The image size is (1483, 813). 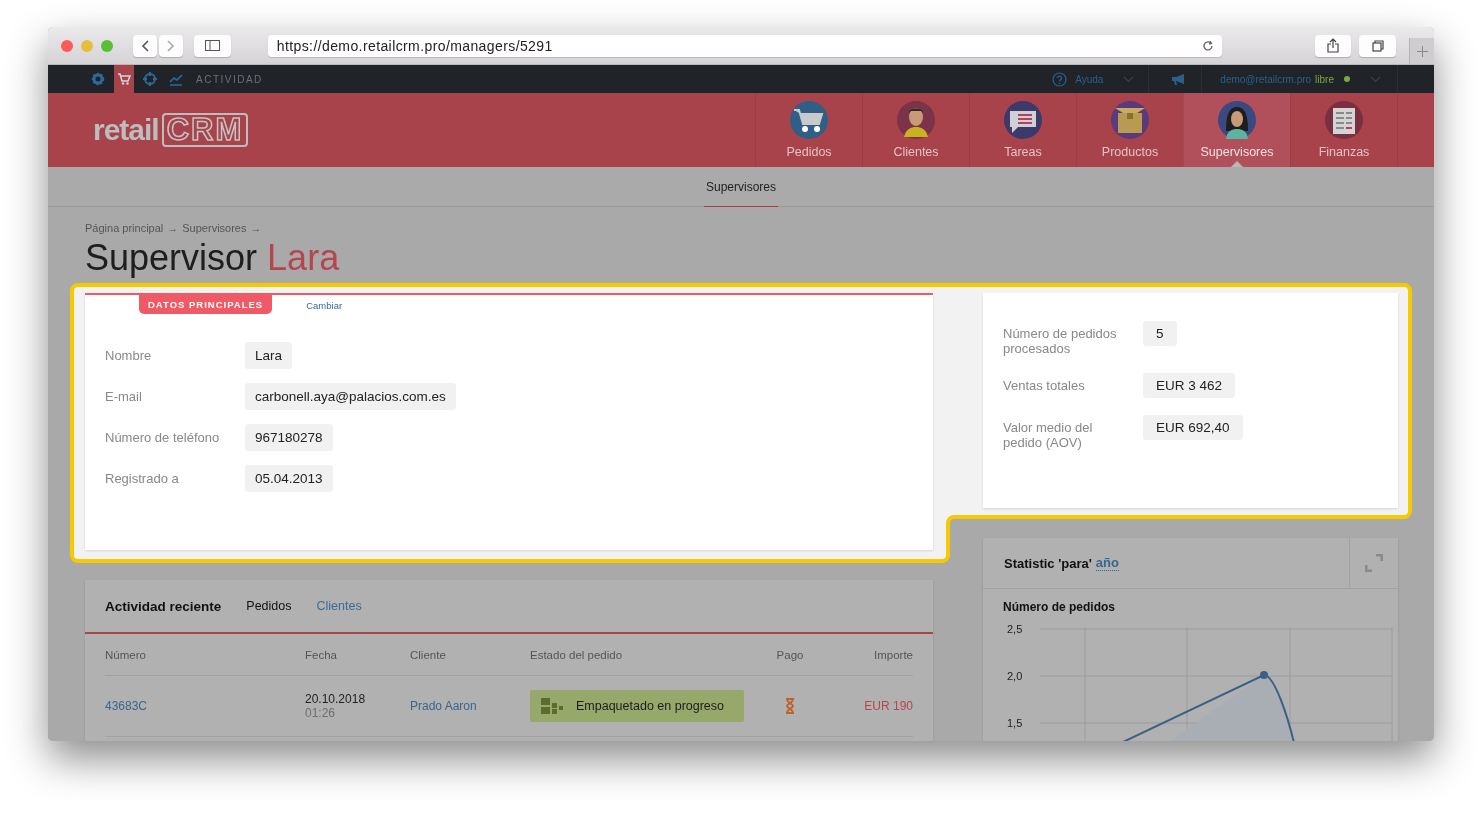 I want to click on hourglass-icon, so click(x=790, y=706).